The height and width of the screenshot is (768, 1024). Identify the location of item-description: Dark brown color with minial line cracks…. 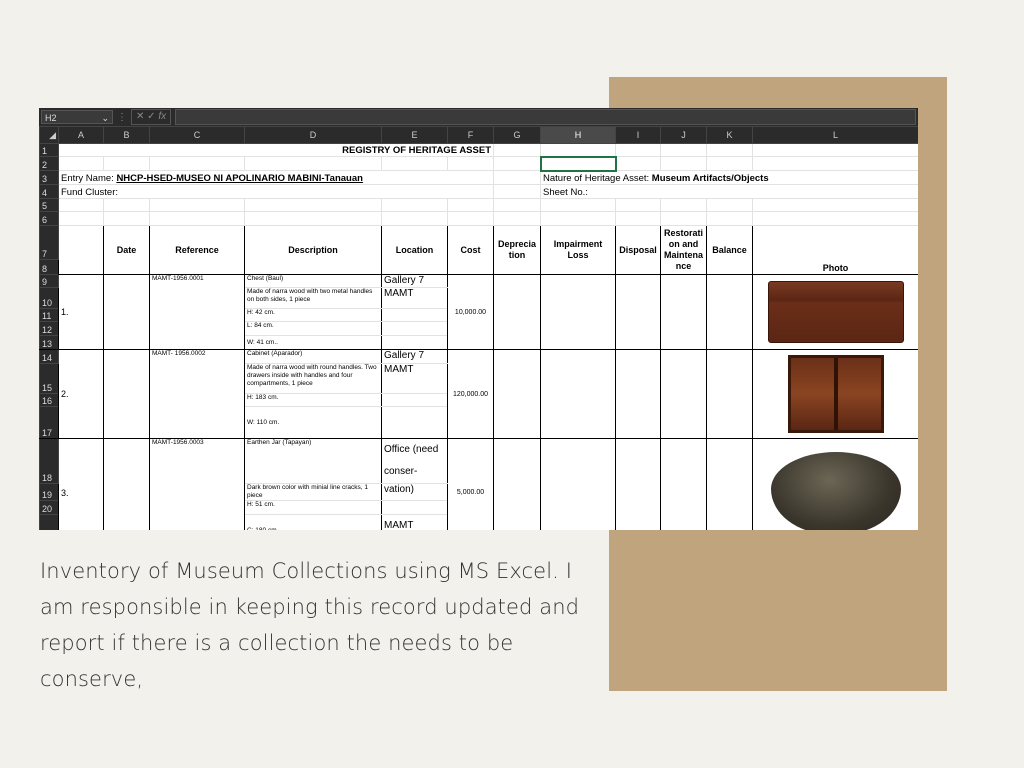
(313, 492).